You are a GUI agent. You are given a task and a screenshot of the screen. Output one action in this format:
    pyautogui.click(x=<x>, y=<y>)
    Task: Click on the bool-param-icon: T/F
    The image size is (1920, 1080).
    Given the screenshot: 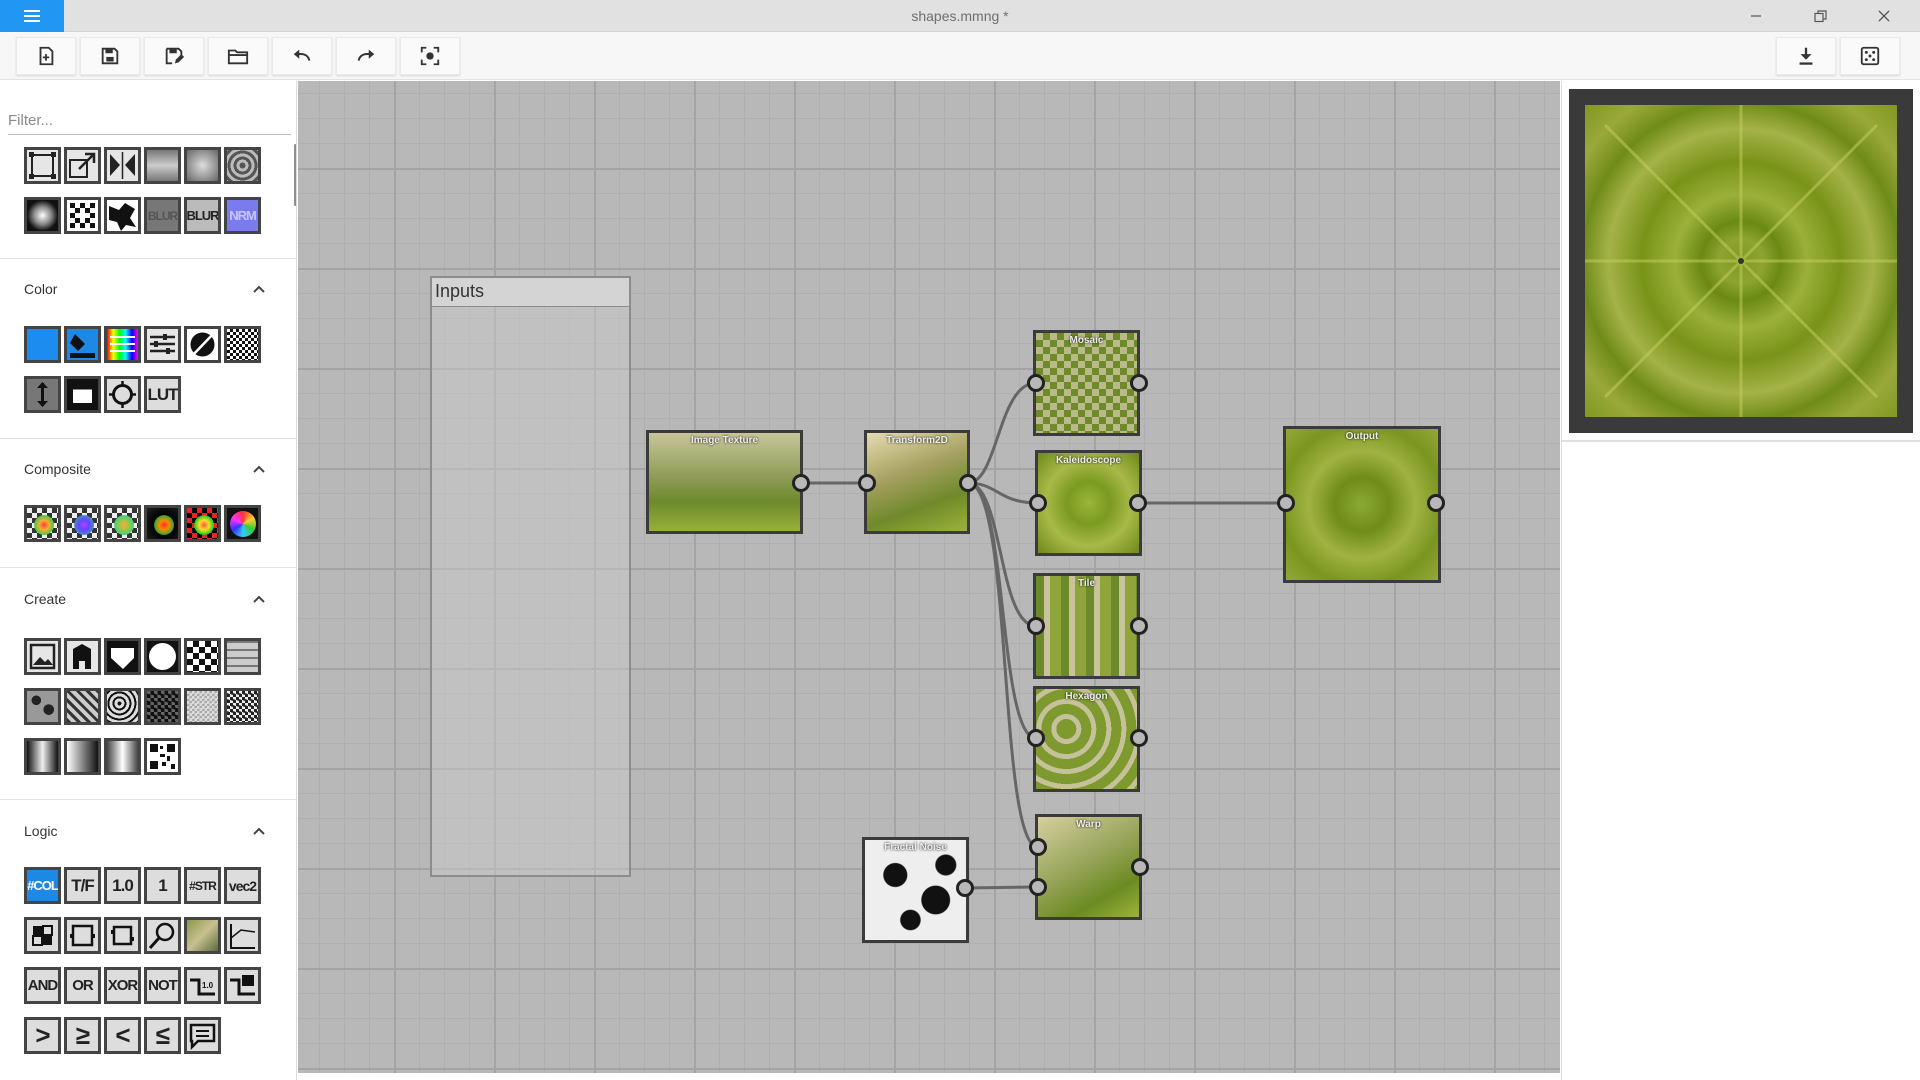 What is the action you would take?
    pyautogui.click(x=82, y=885)
    